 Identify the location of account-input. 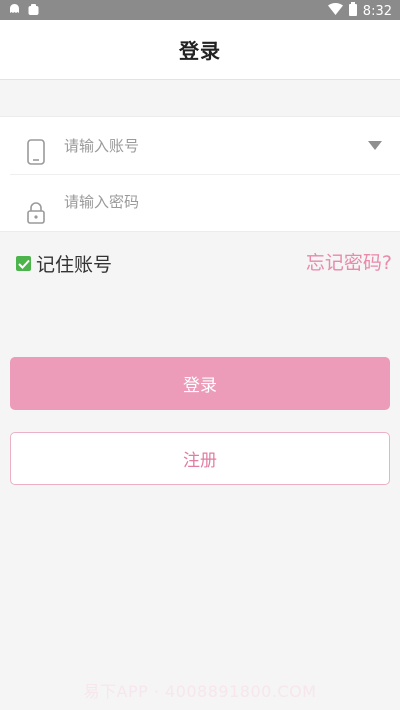
(209, 146).